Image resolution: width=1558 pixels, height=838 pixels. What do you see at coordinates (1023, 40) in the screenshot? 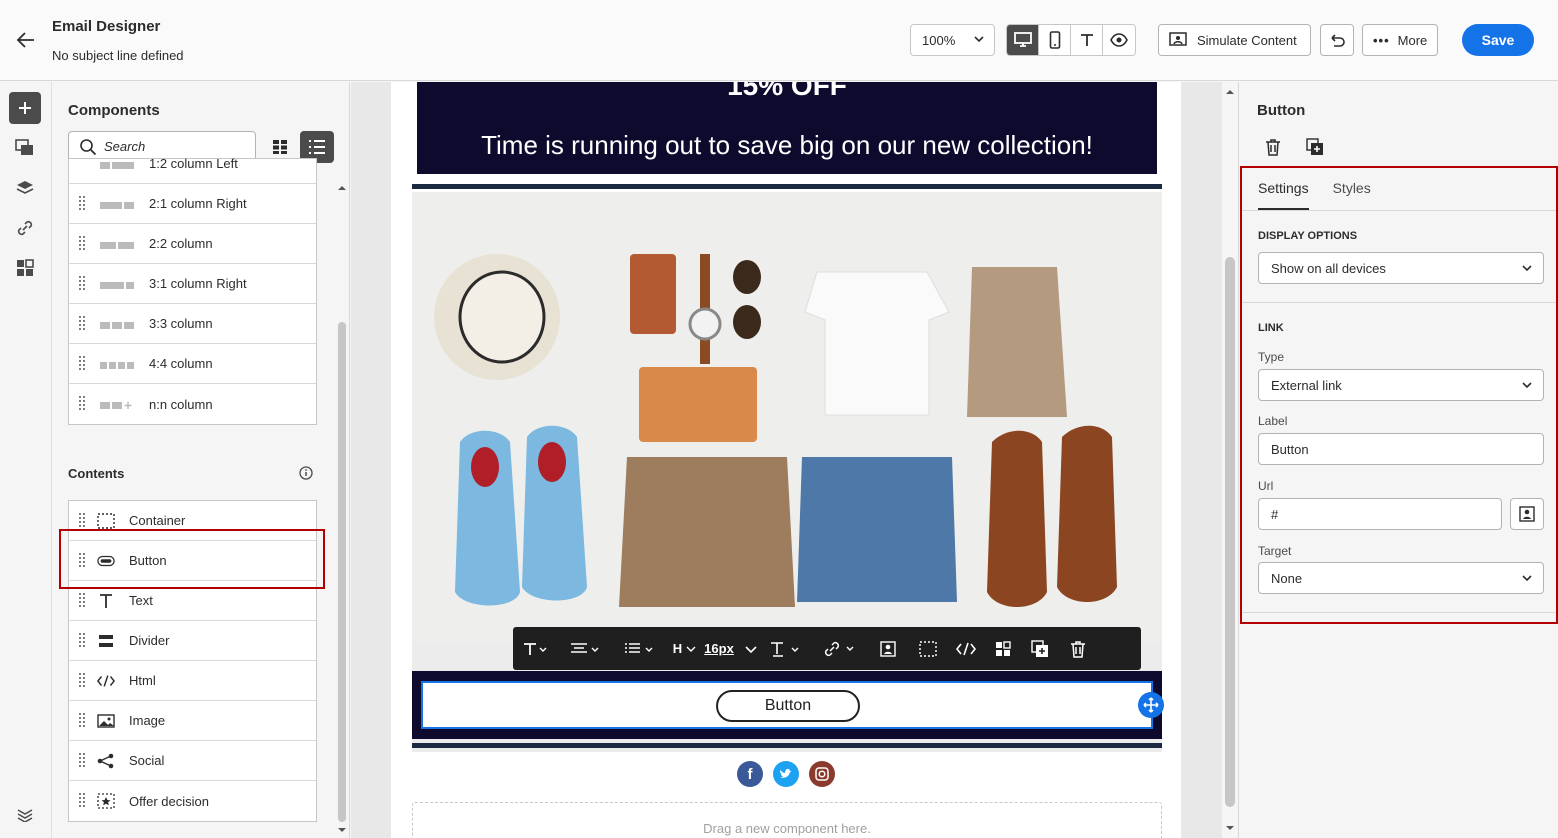
I see `desktop-view-button` at bounding box center [1023, 40].